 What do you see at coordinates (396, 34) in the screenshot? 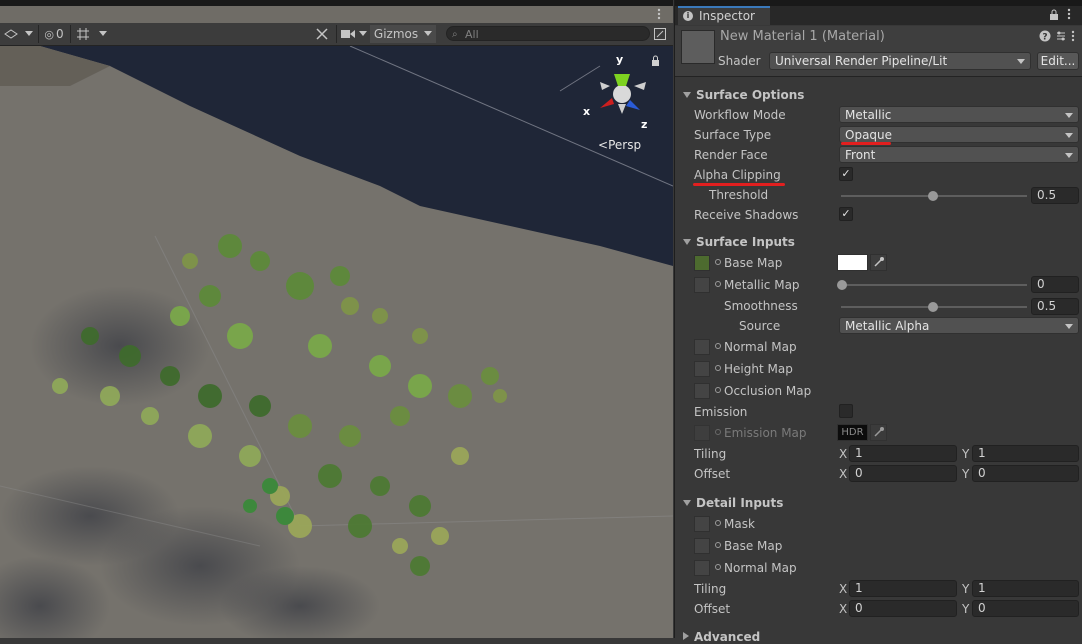
I see `gizmos-button: Gizmos` at bounding box center [396, 34].